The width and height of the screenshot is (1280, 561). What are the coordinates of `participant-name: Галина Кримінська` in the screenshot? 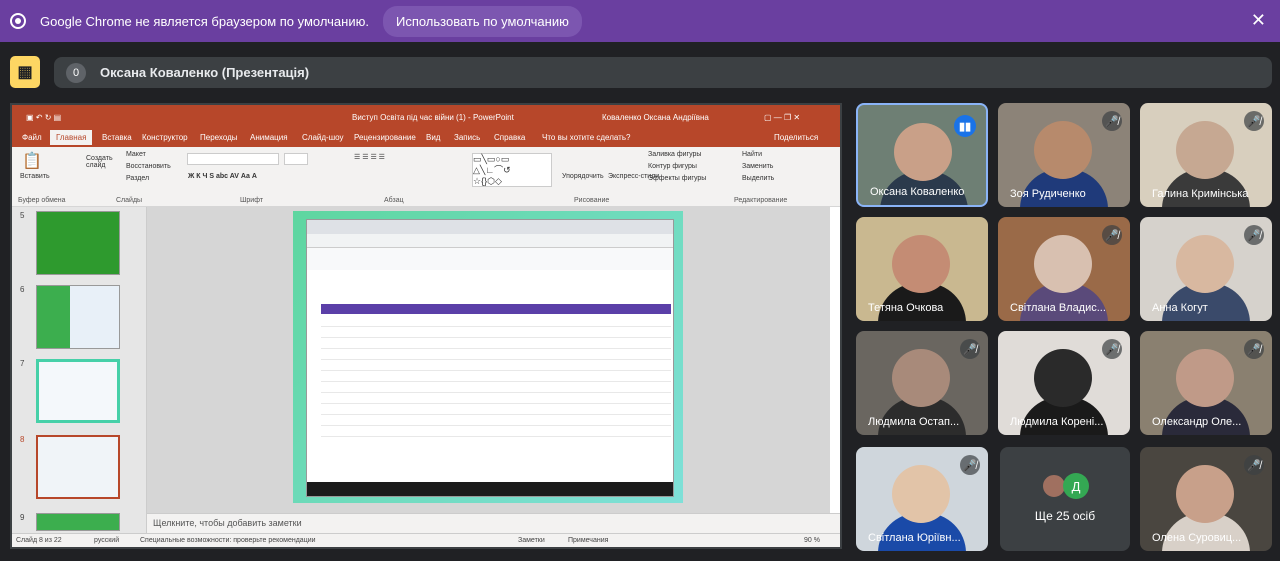 It's located at (1200, 194).